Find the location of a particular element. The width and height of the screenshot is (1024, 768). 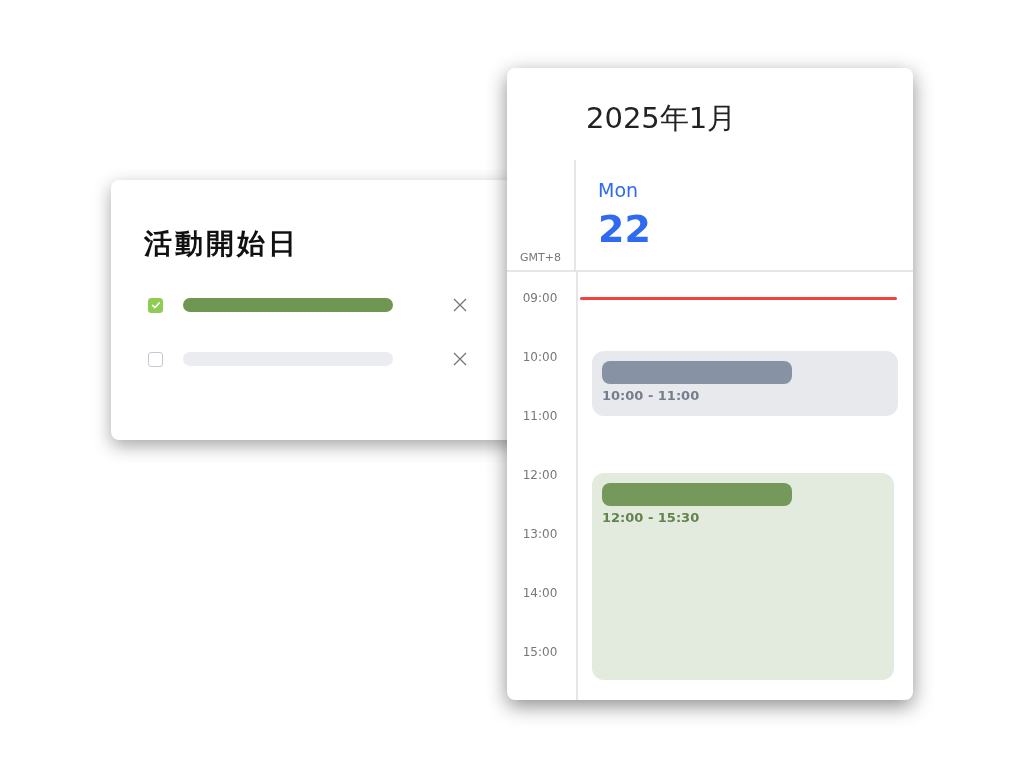

timezone-label: GMT+8 is located at coordinates (540, 257).